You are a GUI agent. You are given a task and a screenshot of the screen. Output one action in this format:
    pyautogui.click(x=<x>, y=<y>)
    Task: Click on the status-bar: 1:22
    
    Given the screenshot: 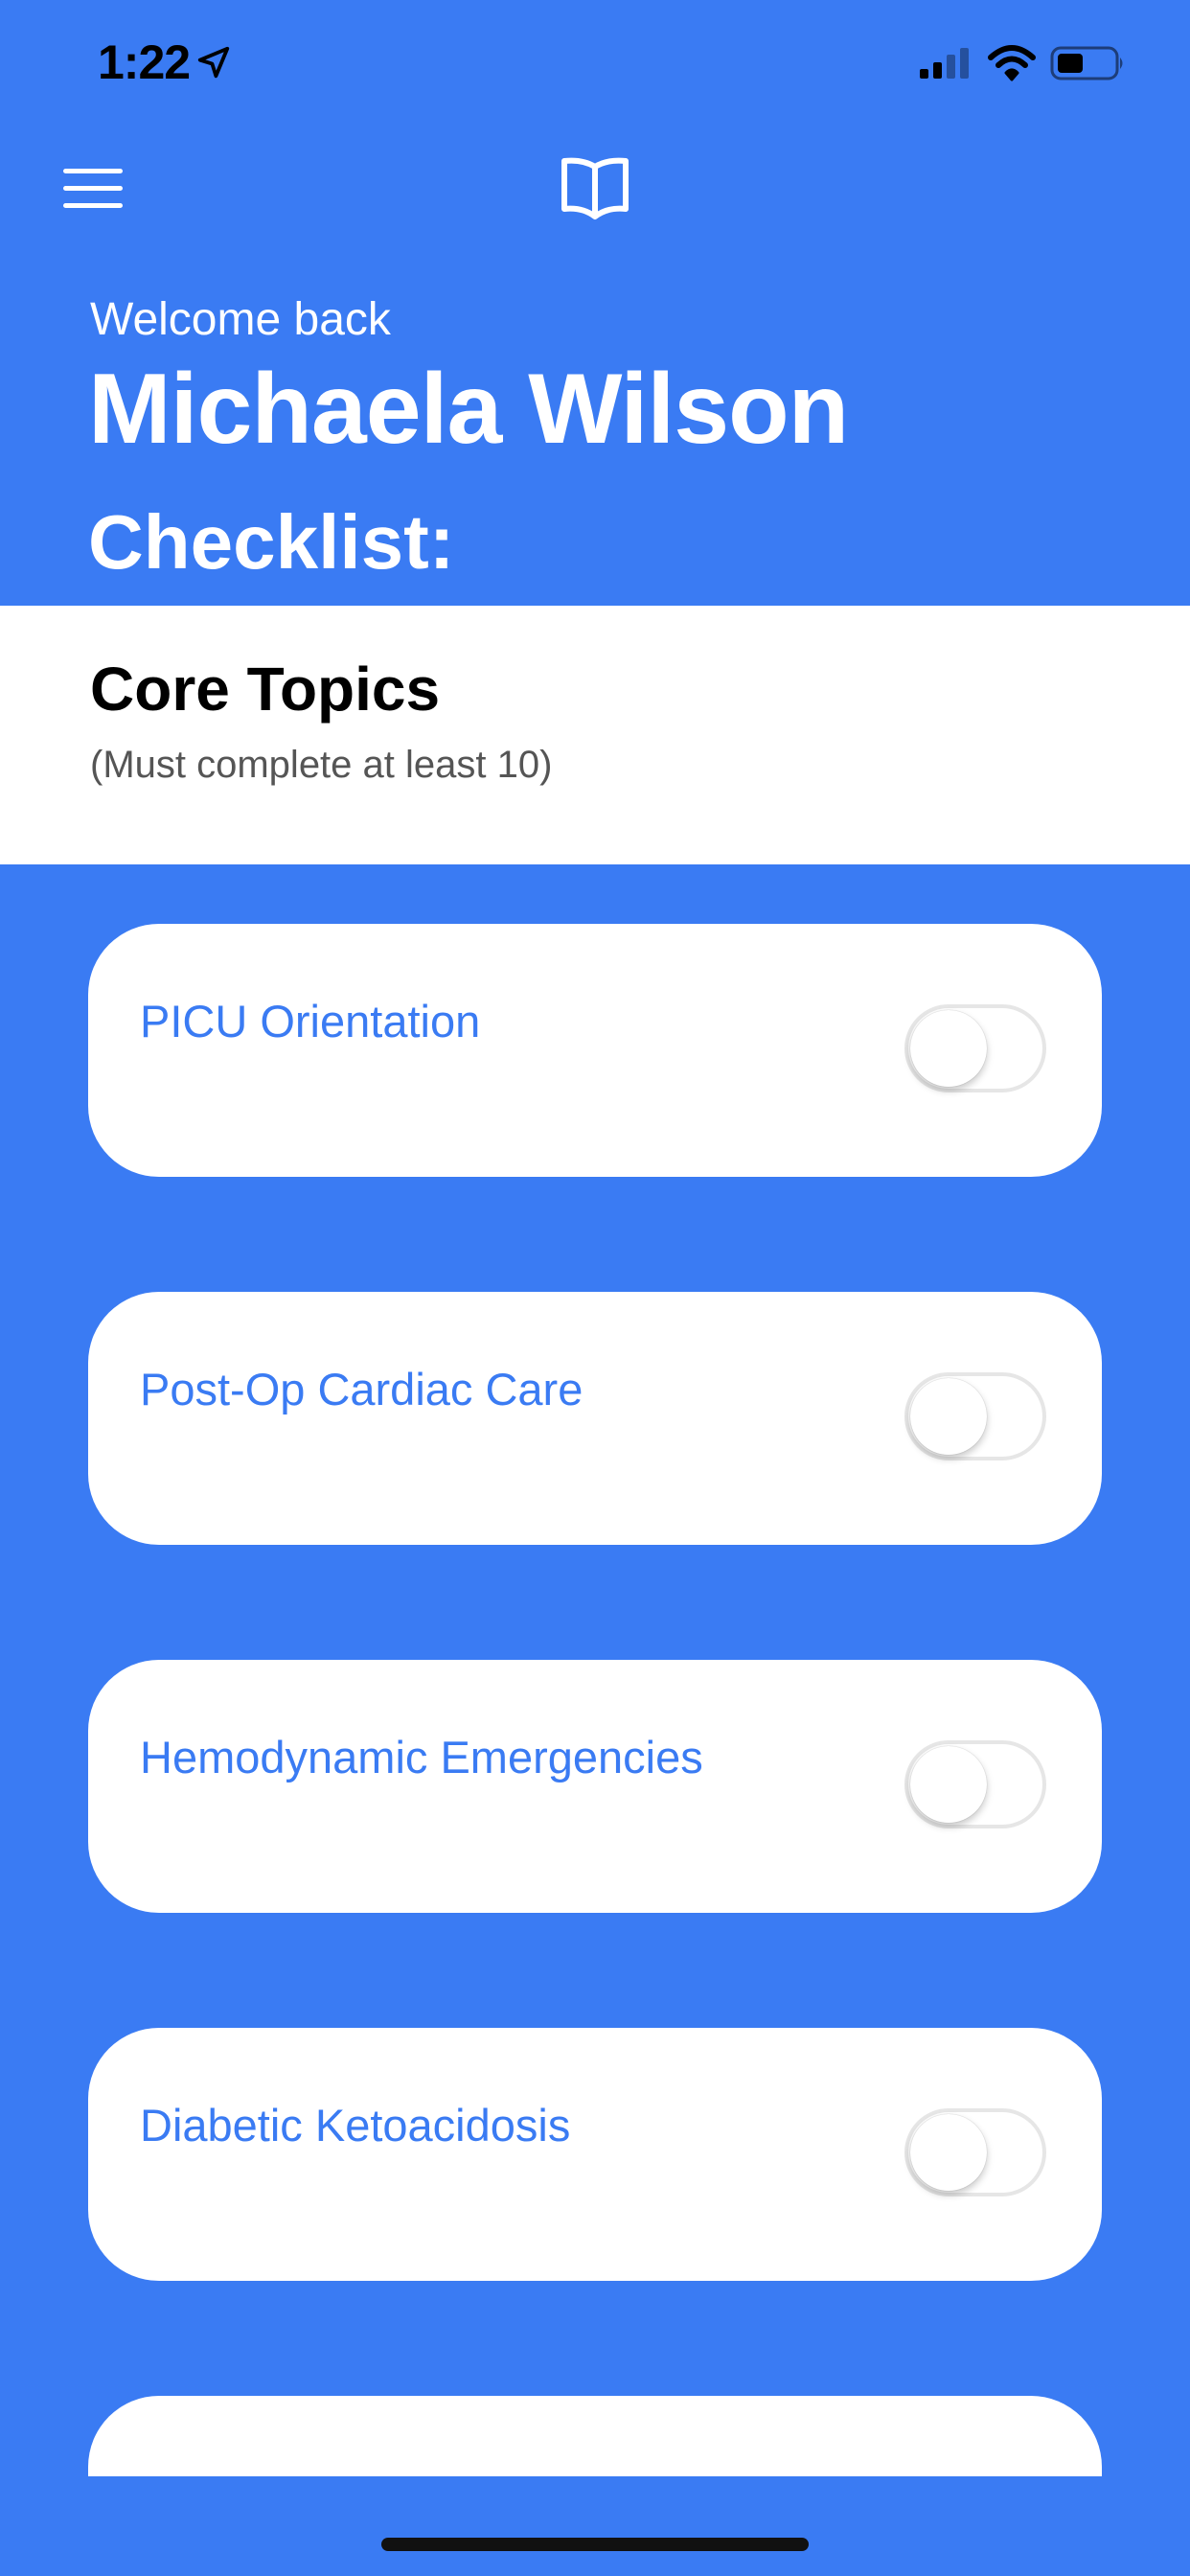 What is the action you would take?
    pyautogui.click(x=595, y=63)
    